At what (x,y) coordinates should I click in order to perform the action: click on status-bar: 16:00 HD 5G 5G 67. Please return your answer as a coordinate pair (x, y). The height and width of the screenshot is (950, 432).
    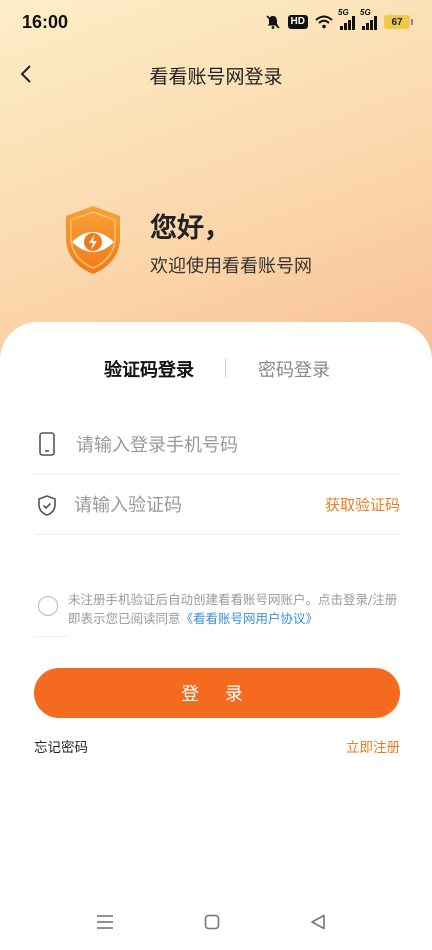
    Looking at the image, I should click on (216, 22).